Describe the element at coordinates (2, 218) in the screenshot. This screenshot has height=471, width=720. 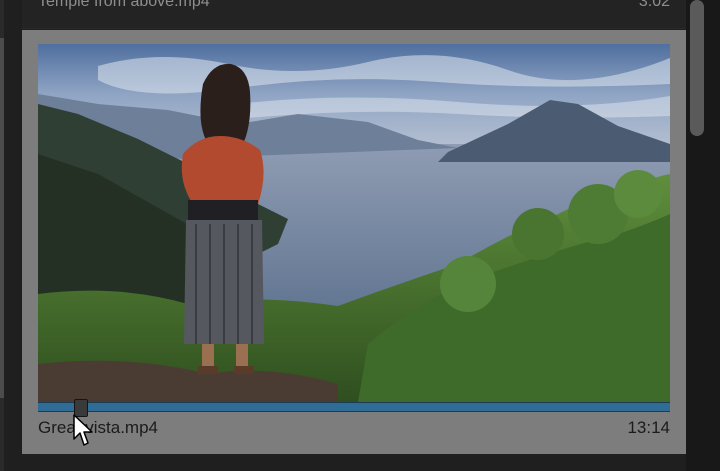
I see `left-panel-lip` at that location.